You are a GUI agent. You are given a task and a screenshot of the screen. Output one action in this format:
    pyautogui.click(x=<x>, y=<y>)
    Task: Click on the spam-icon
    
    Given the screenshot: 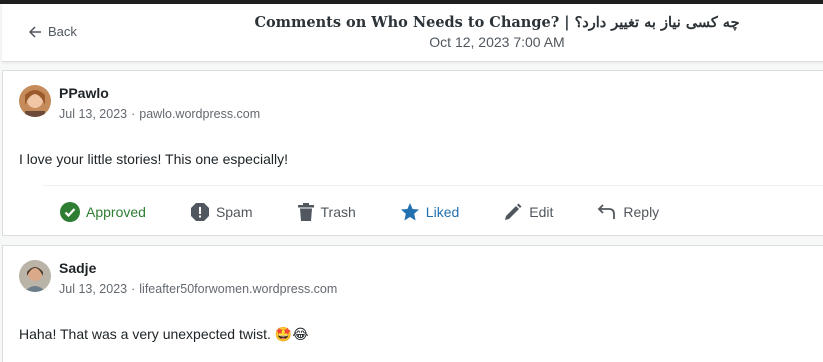 What is the action you would take?
    pyautogui.click(x=199, y=211)
    